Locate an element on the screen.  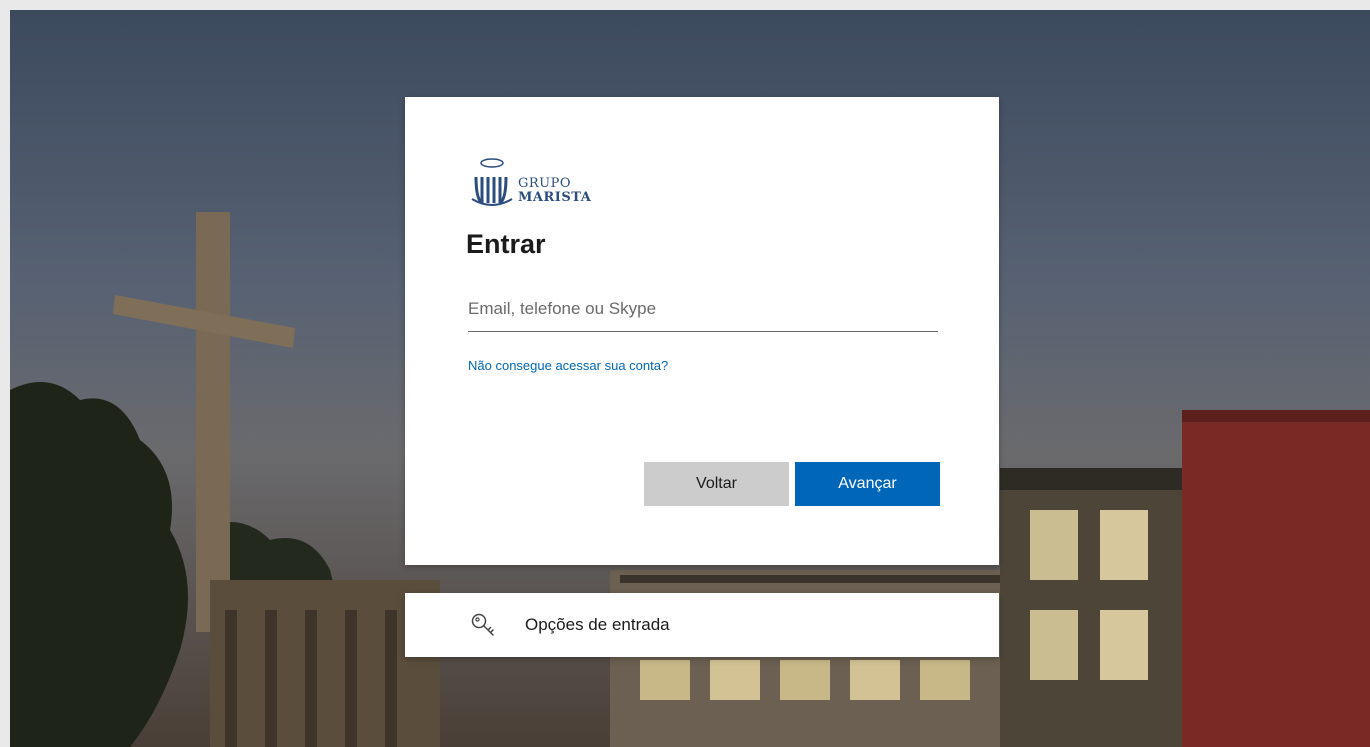
next-button: Avançar is located at coordinates (867, 484).